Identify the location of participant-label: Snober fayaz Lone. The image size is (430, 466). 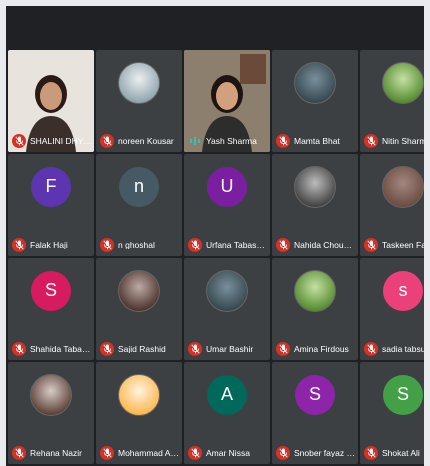
(316, 453).